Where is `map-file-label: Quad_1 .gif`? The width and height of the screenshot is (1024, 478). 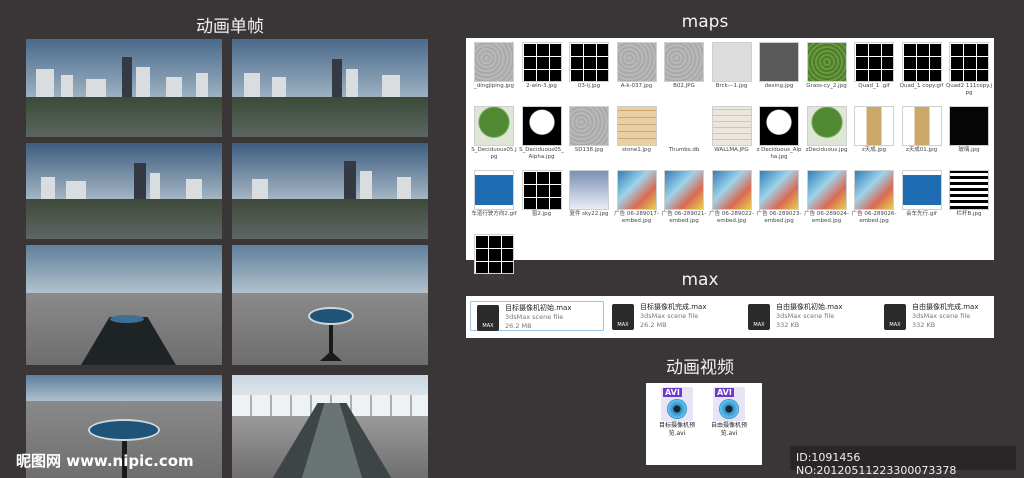
map-file-label: Quad_1 .gif is located at coordinates (874, 86).